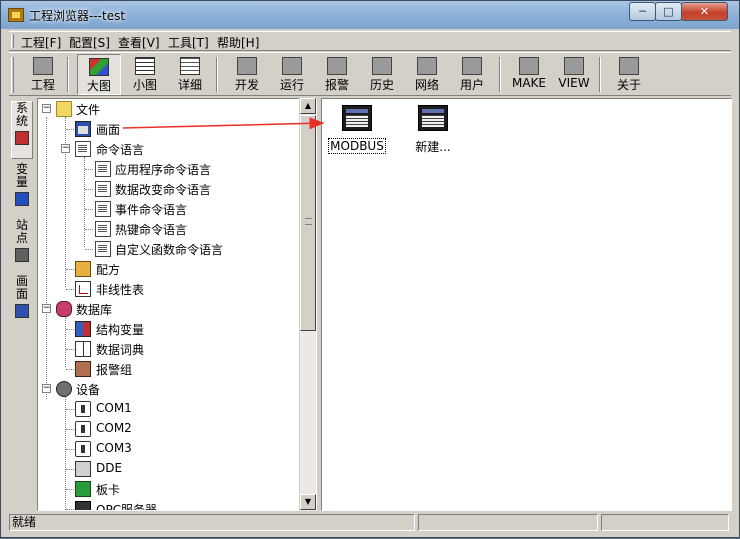 The width and height of the screenshot is (740, 539). I want to click on tree-node-dde: DDE, so click(168, 469).